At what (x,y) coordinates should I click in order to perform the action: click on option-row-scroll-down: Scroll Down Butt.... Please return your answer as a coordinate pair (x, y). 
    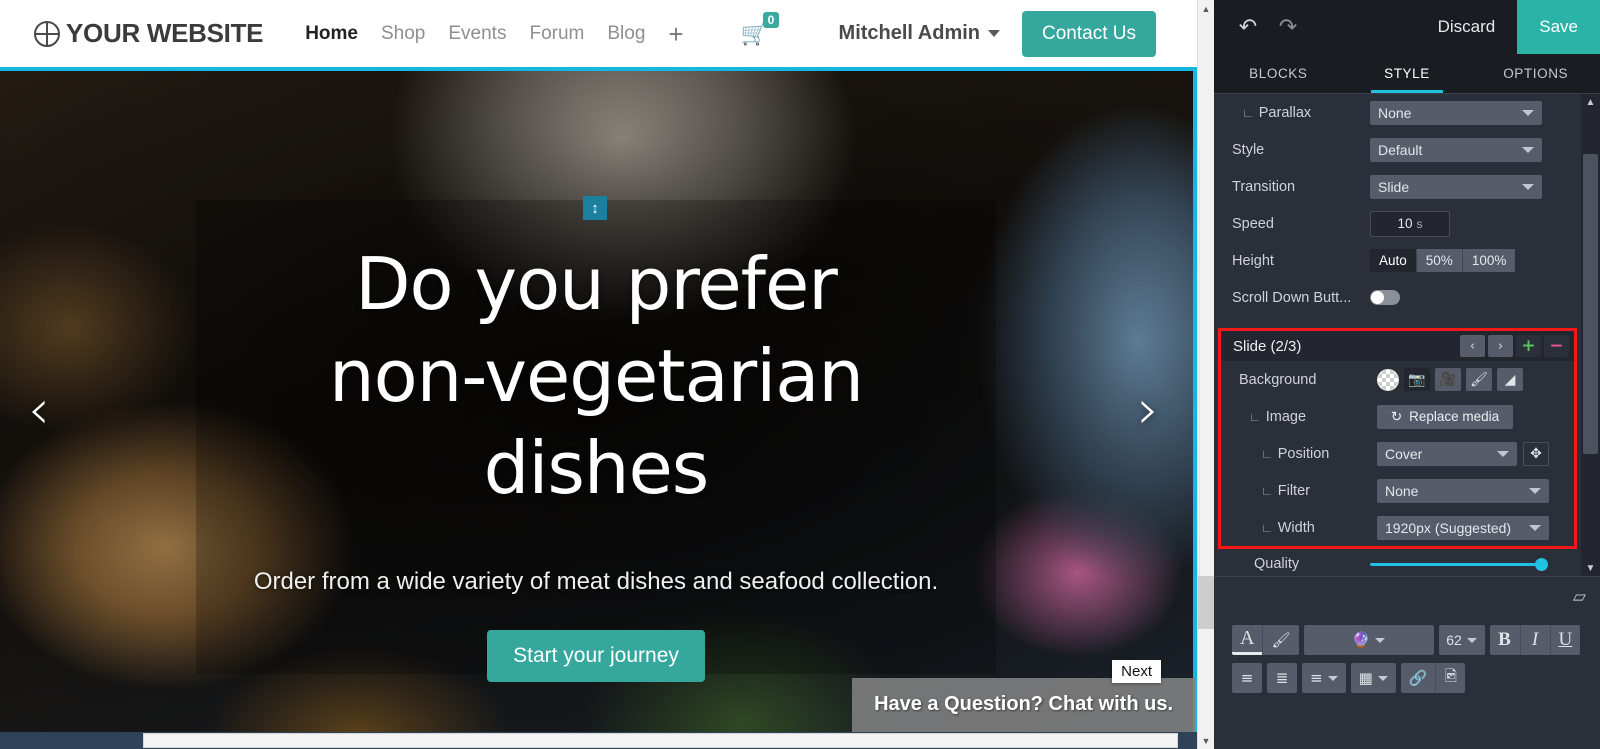
    Looking at the image, I should click on (1397, 297).